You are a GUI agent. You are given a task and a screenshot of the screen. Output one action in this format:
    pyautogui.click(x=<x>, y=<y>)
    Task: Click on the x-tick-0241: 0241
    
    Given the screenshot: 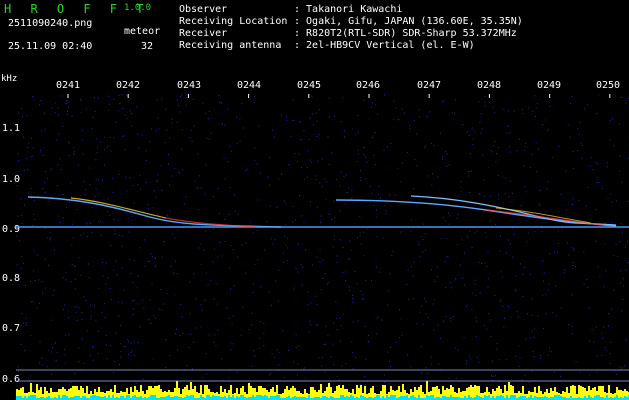 What is the action you would take?
    pyautogui.click(x=68, y=85)
    